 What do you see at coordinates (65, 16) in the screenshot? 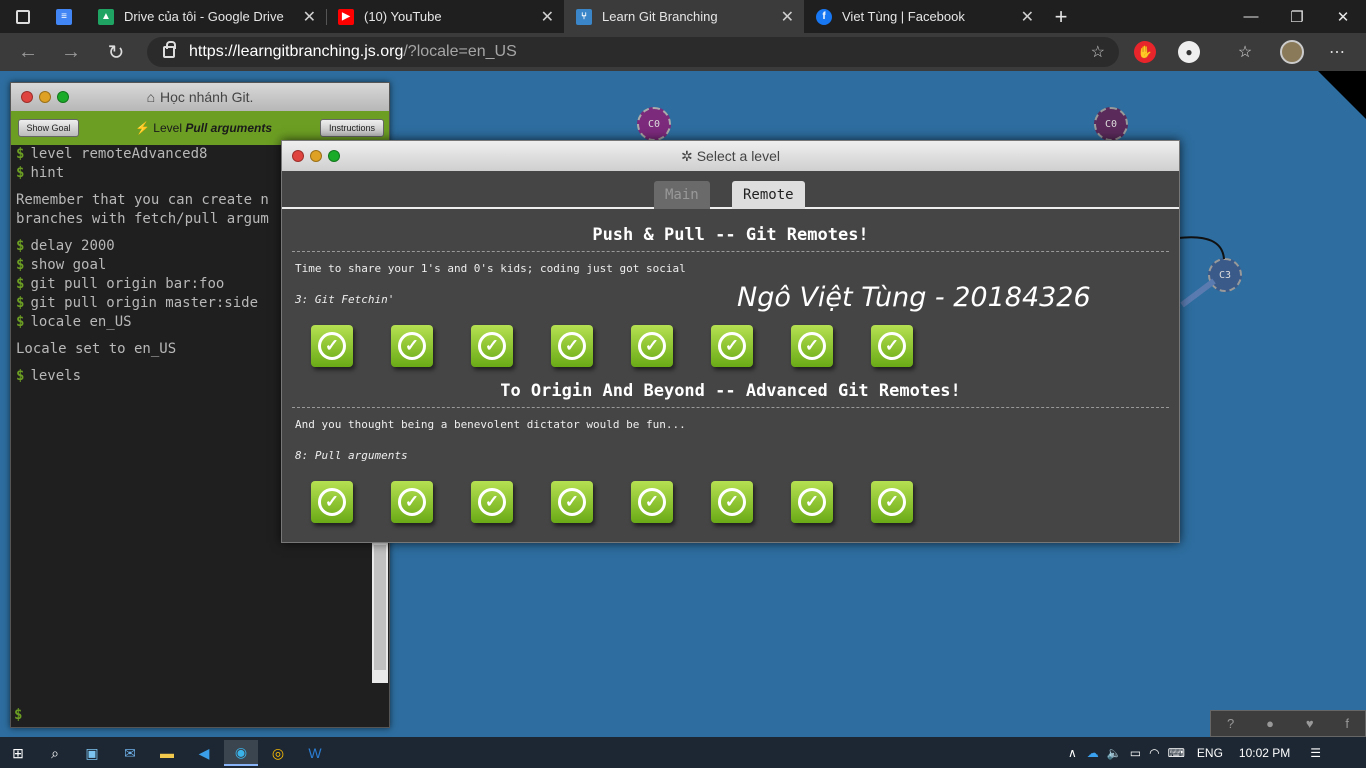
I see `docs-tab: ≡` at bounding box center [65, 16].